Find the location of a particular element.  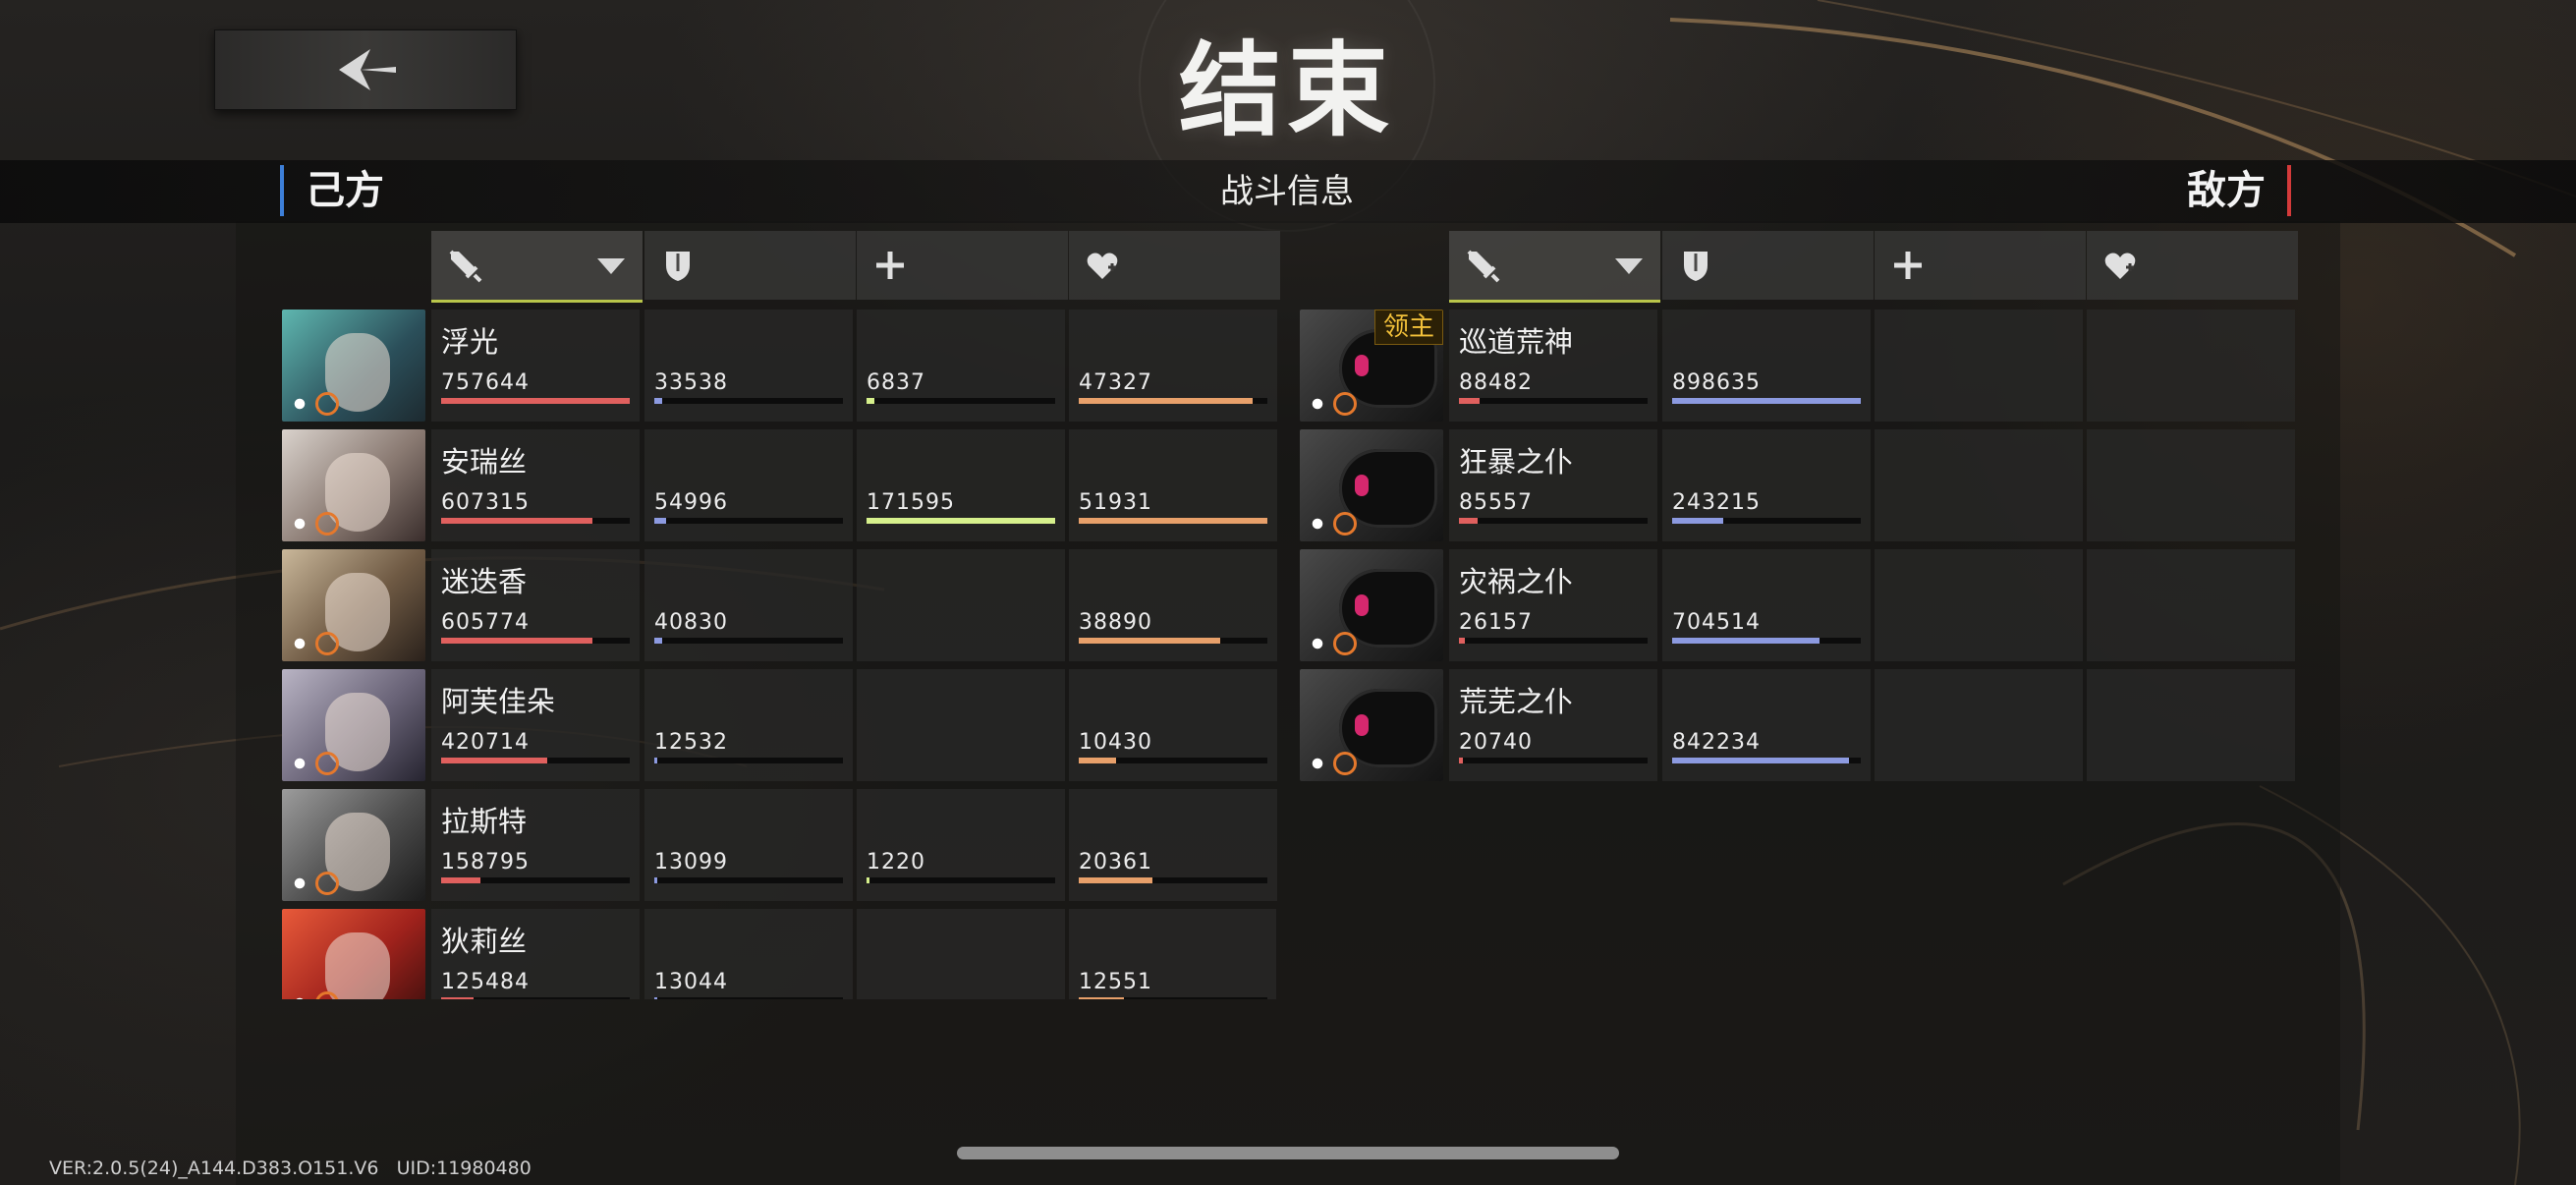

received-value: 12551 is located at coordinates (1115, 982).